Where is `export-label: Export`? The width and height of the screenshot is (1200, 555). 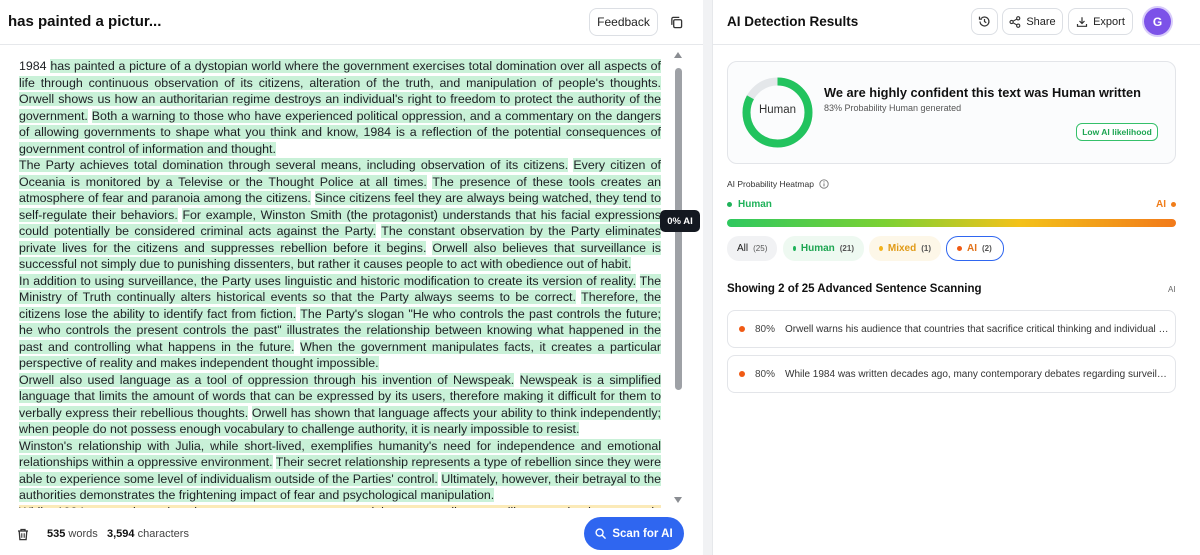 export-label: Export is located at coordinates (1109, 21).